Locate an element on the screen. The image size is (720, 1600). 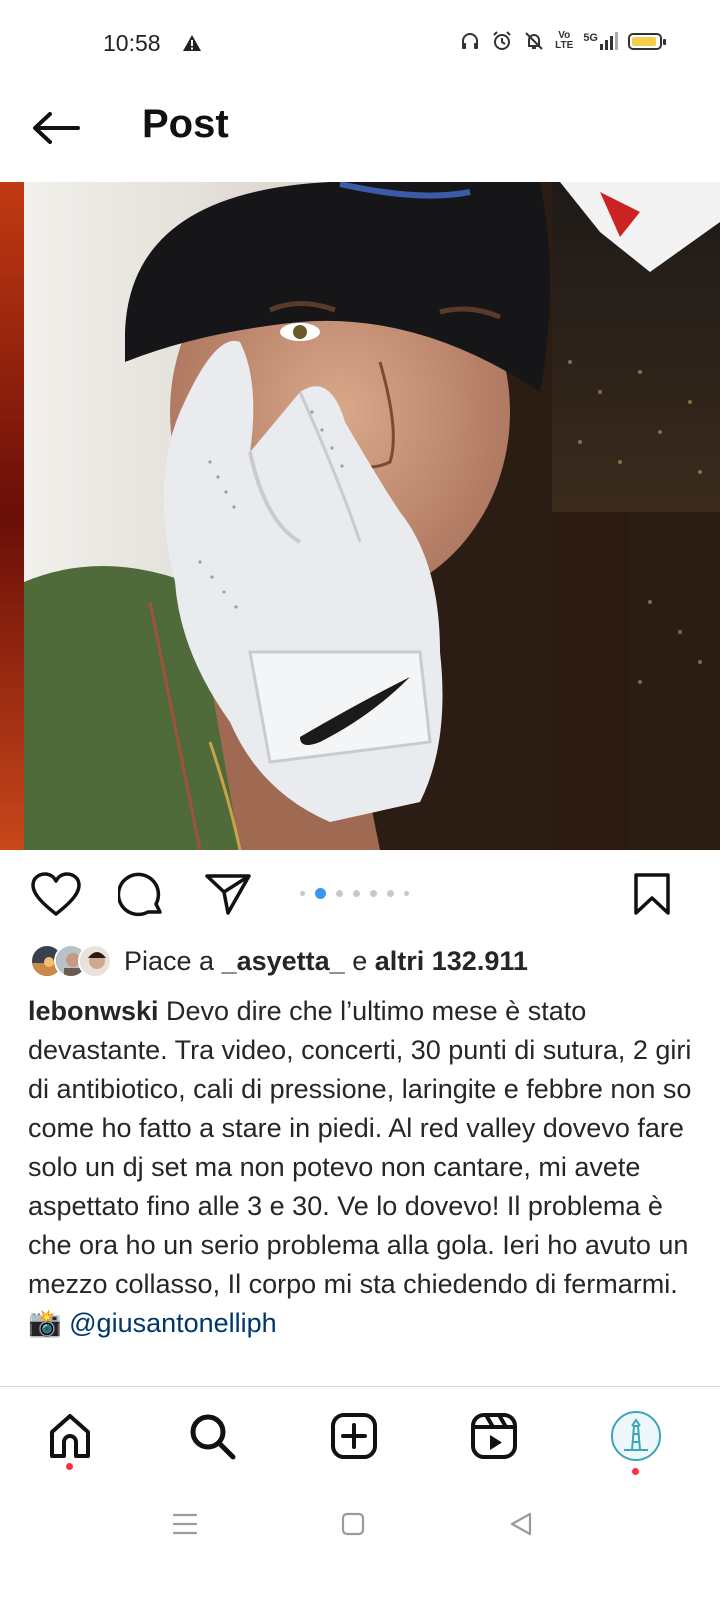
nav-search is located at coordinates (212, 1436).